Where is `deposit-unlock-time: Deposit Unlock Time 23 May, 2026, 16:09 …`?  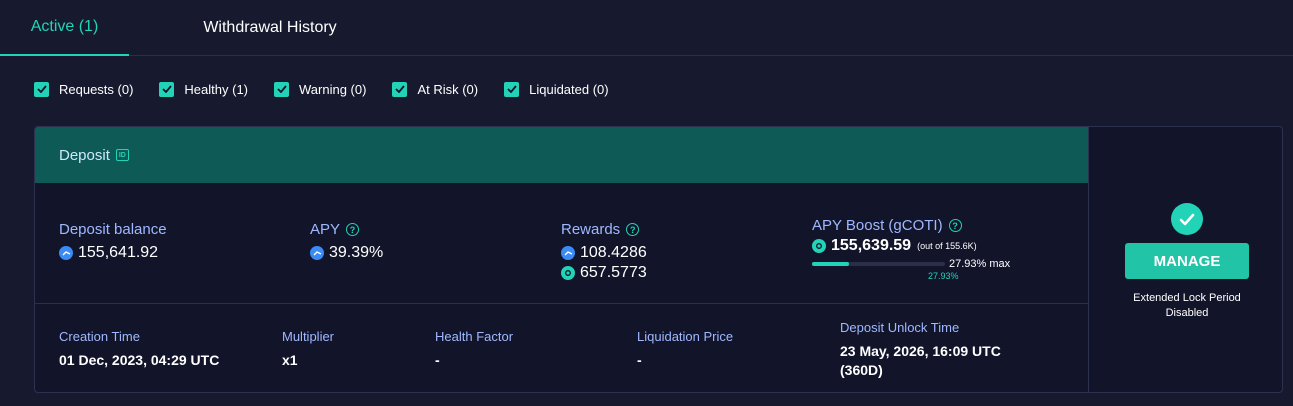 deposit-unlock-time: Deposit Unlock Time 23 May, 2026, 16:09 … is located at coordinates (920, 350).